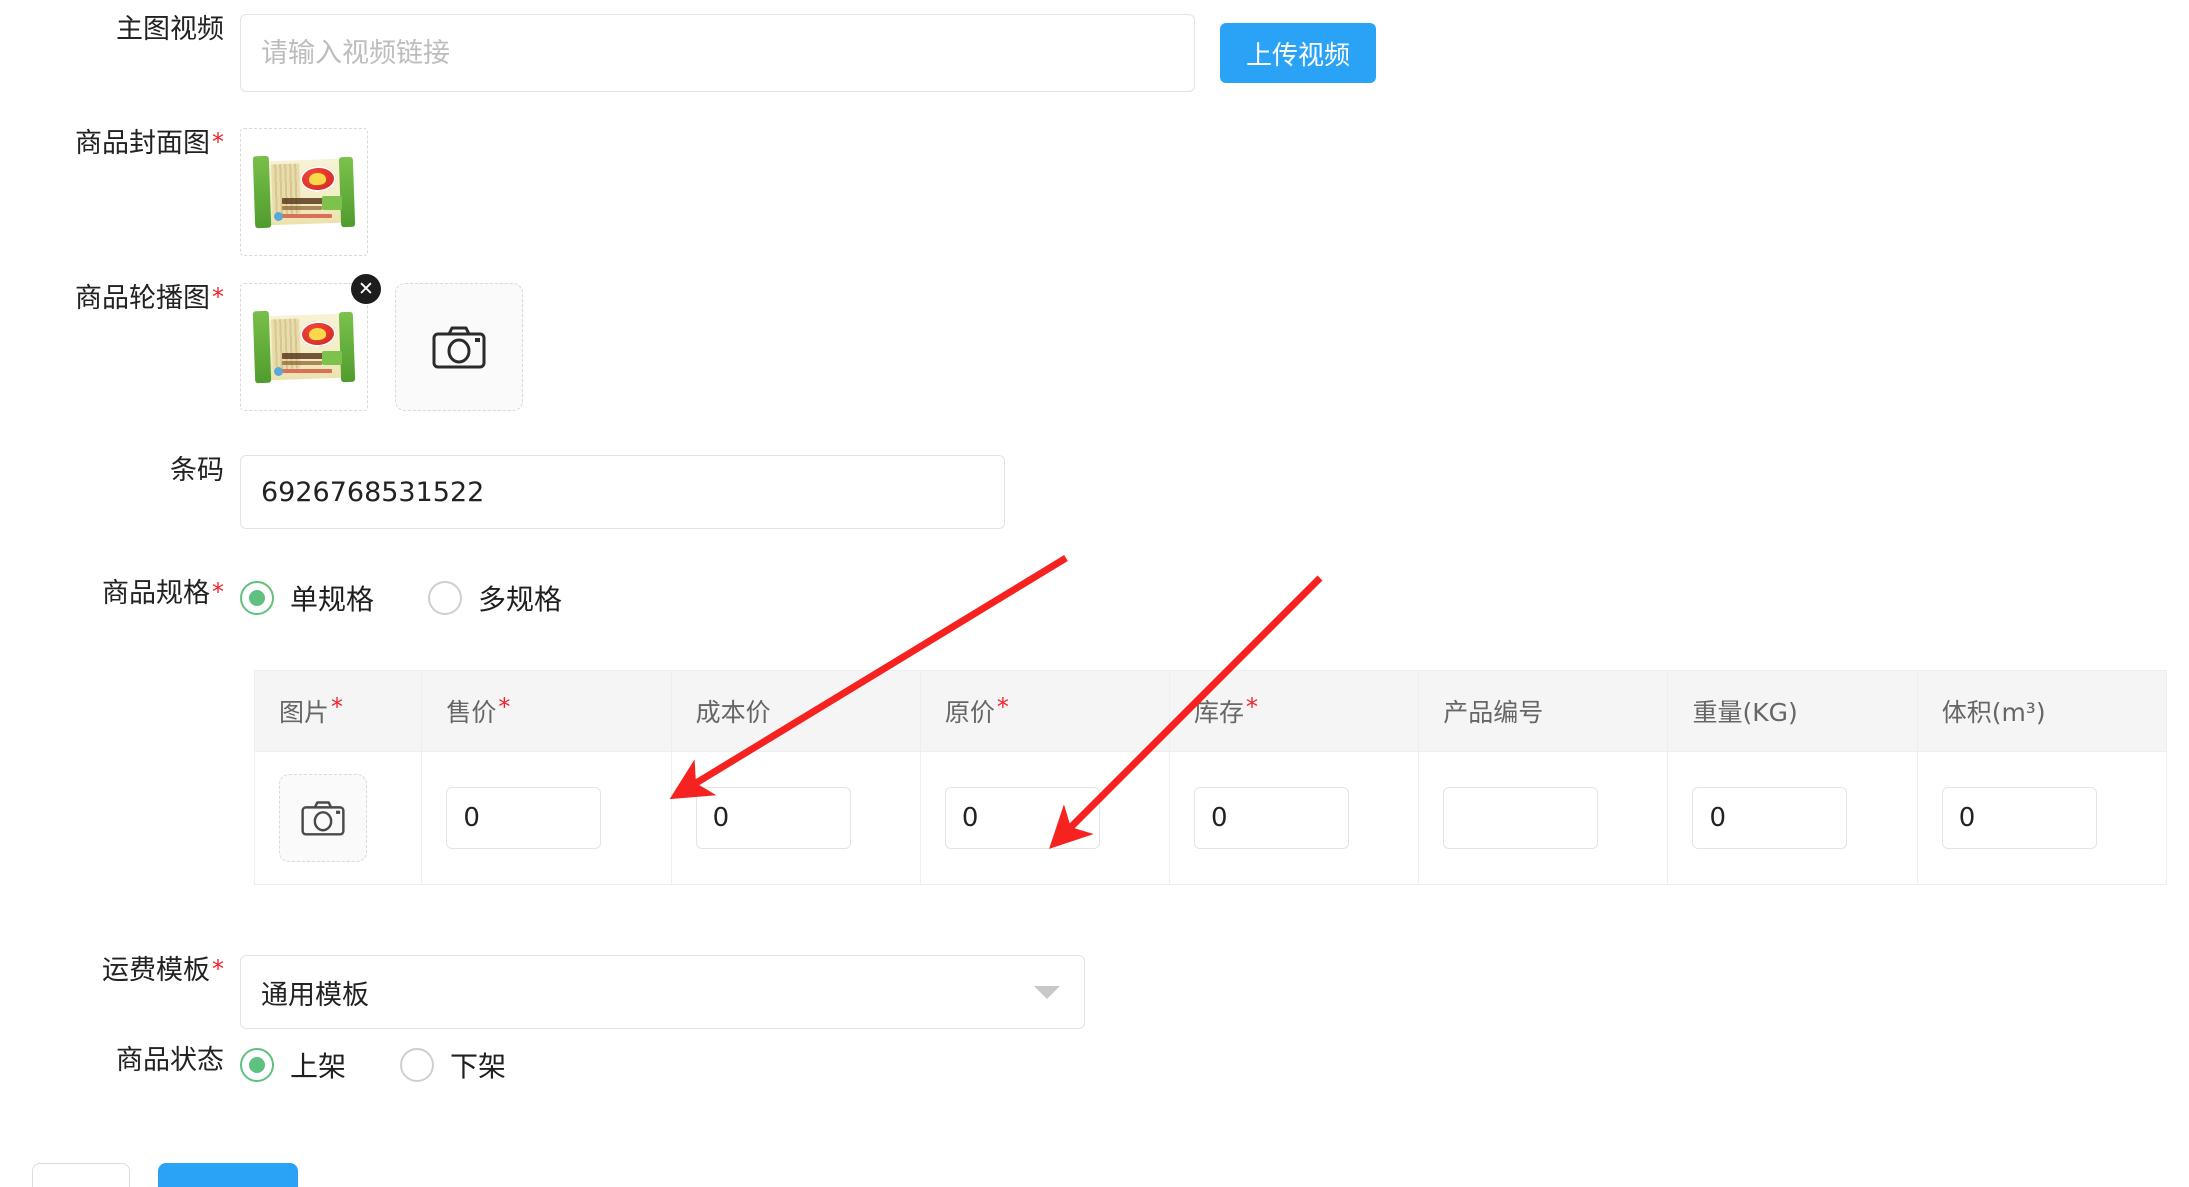 The width and height of the screenshot is (2189, 1187). I want to click on cell-image, so click(338, 818).